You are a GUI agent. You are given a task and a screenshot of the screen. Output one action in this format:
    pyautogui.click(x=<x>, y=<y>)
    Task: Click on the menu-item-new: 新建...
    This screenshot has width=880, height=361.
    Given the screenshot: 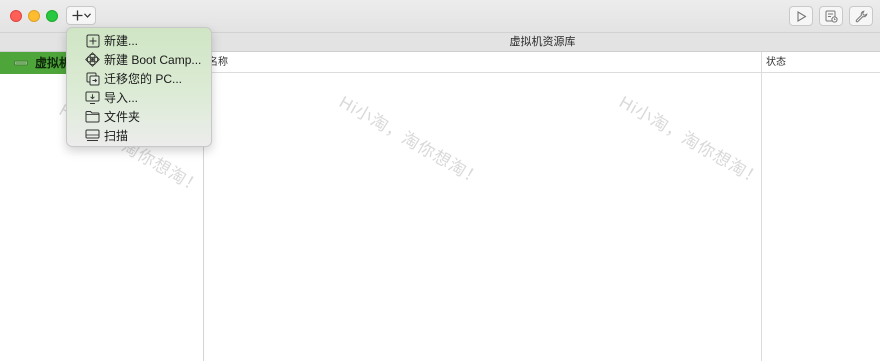 What is the action you would take?
    pyautogui.click(x=139, y=40)
    